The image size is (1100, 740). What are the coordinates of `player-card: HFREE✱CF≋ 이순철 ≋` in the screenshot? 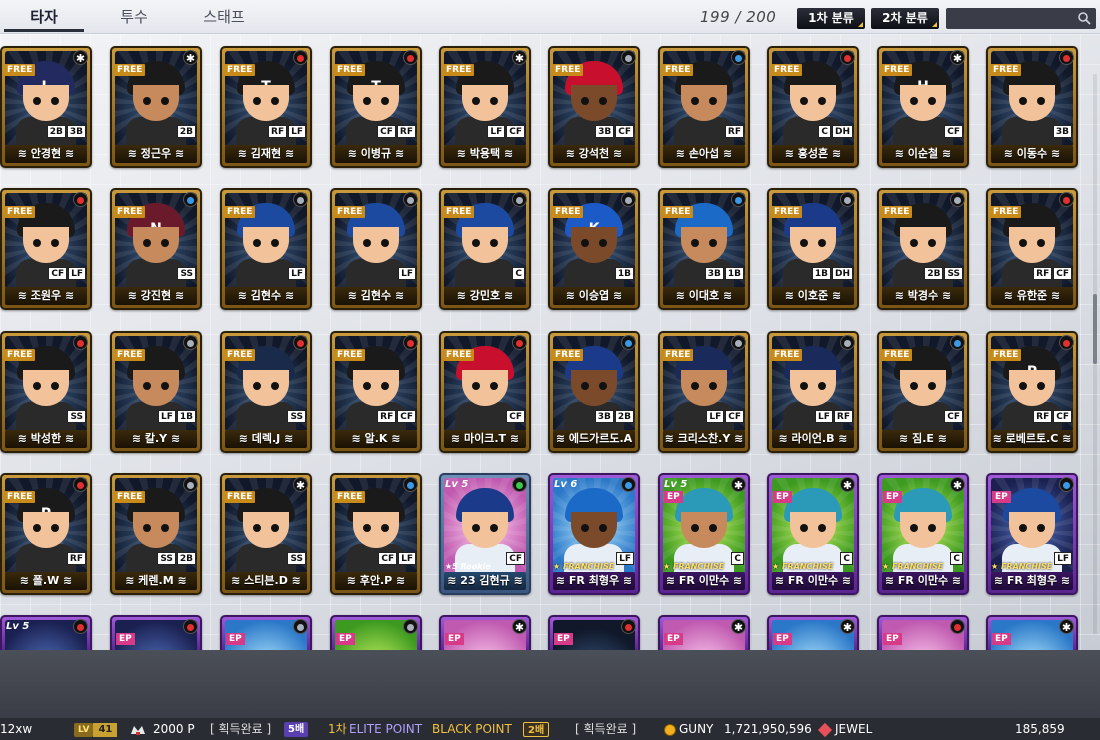 It's located at (923, 107).